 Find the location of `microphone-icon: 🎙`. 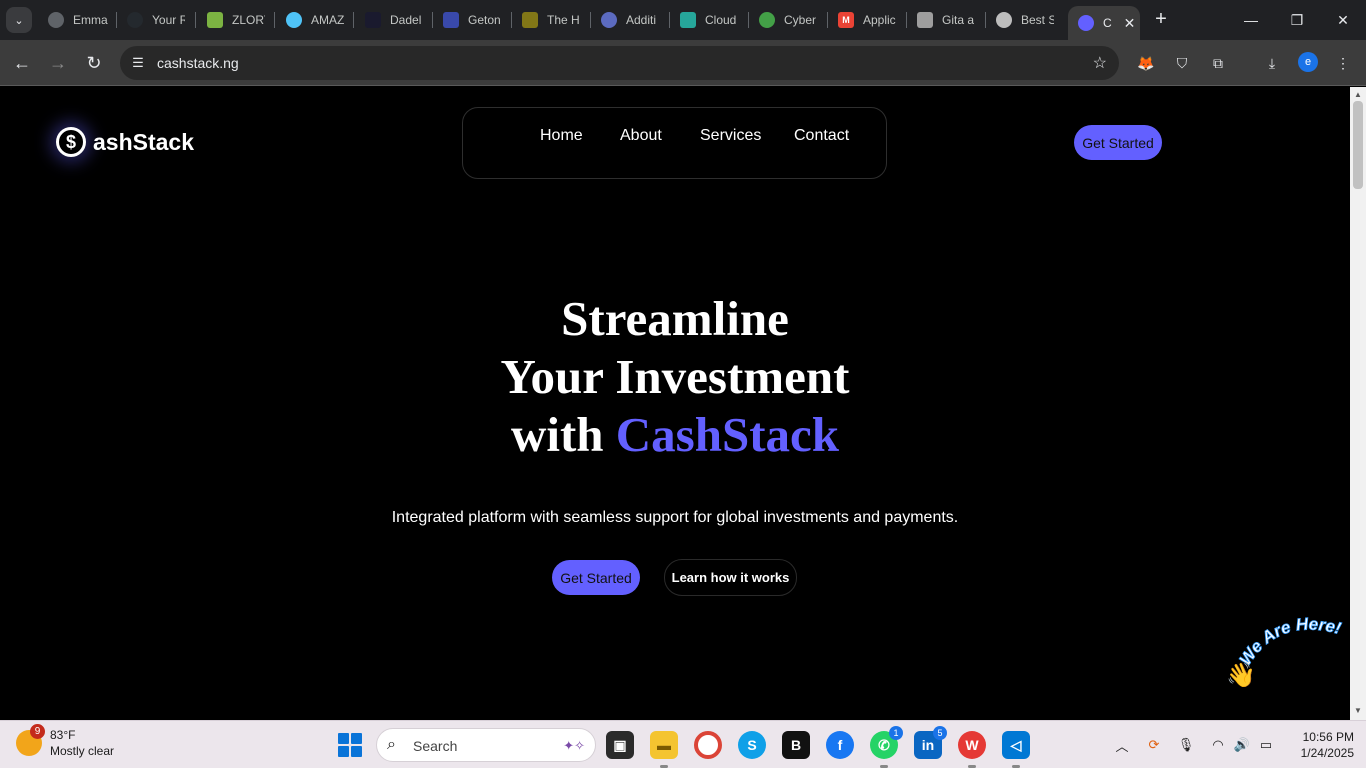

microphone-icon: 🎙 is located at coordinates (1186, 745).